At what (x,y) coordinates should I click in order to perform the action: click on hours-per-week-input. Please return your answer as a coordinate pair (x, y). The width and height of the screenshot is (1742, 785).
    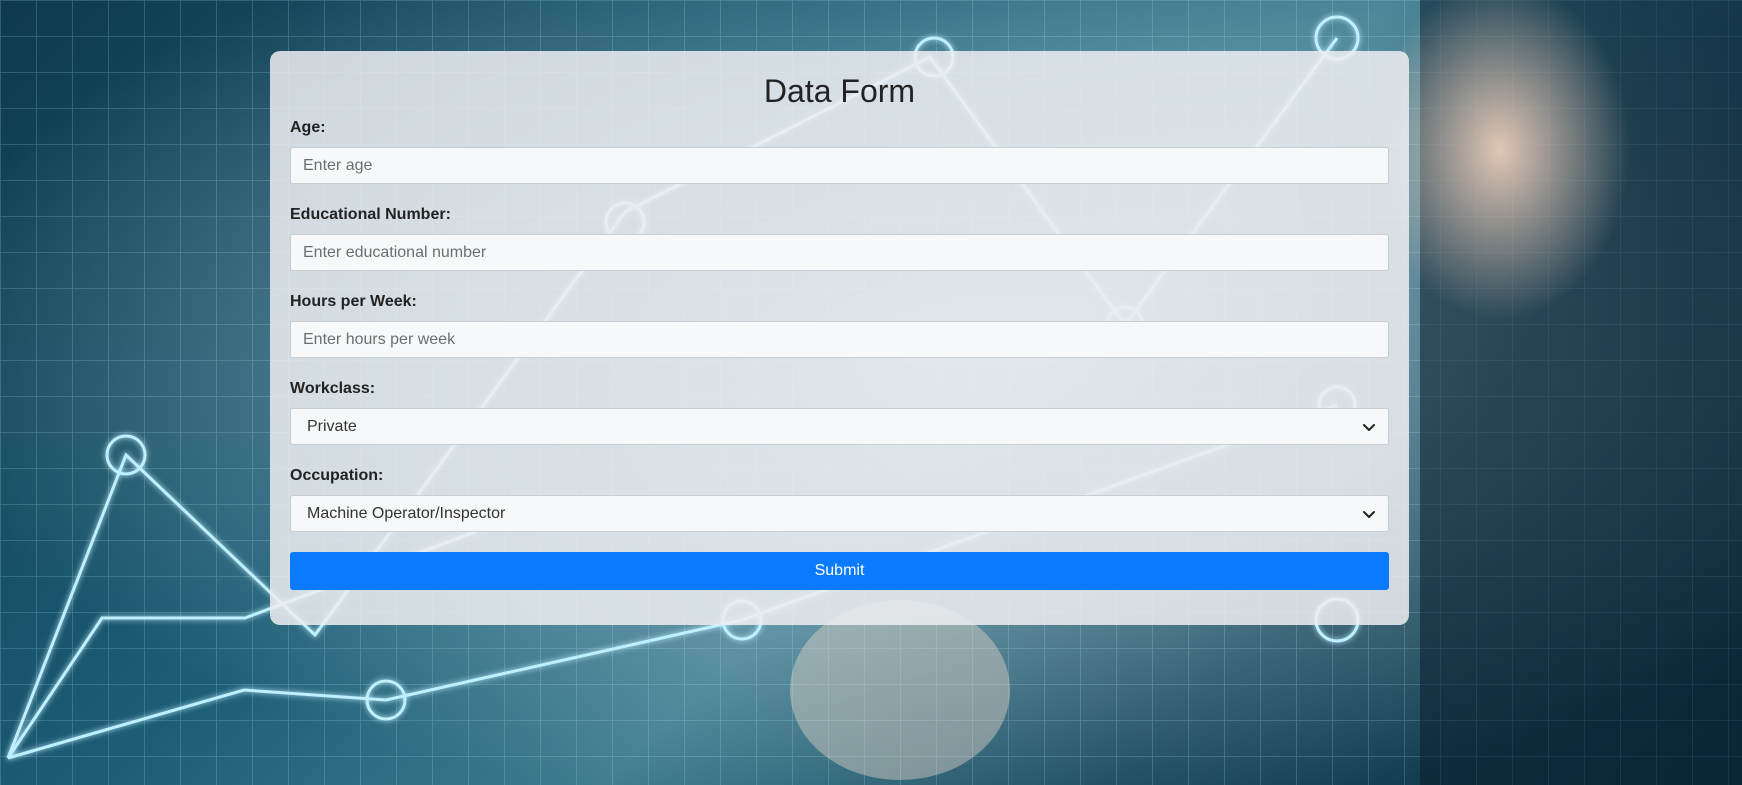
    Looking at the image, I should click on (839, 339).